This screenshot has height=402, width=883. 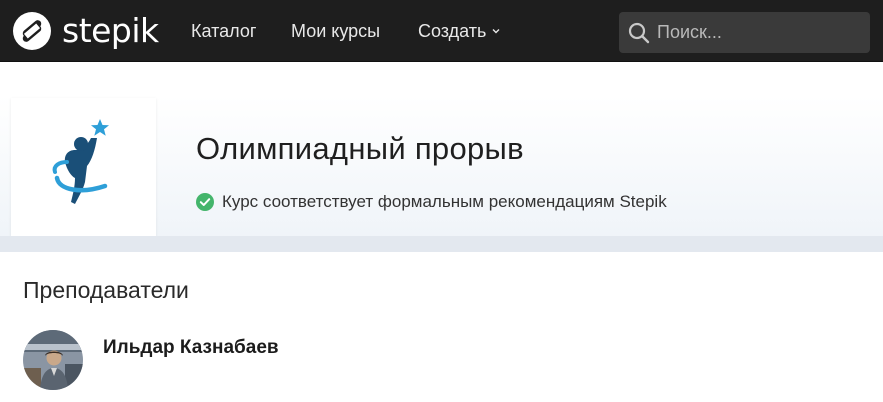 I want to click on search-box, so click(x=744, y=32).